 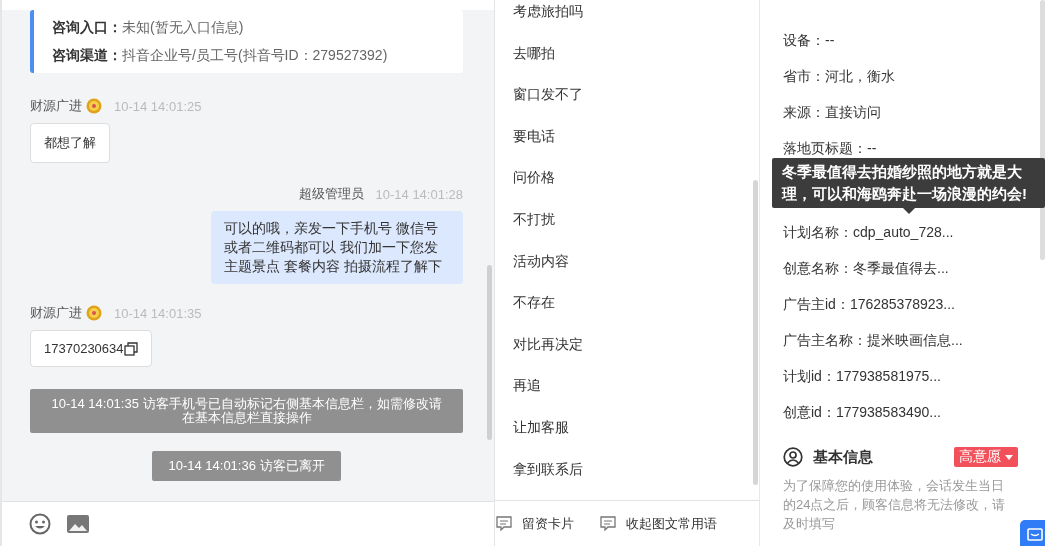 I want to click on info-field: 省市：河北，衡水, so click(x=903, y=76).